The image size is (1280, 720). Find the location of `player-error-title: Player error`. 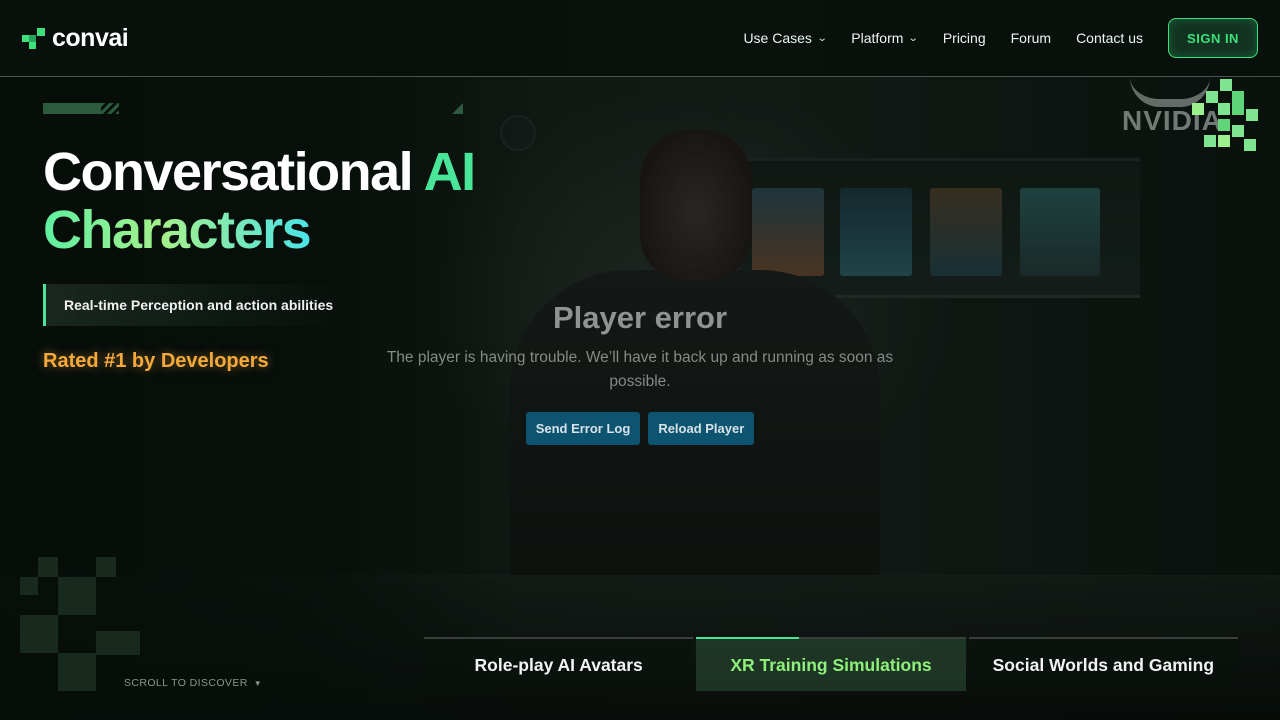

player-error-title: Player error is located at coordinates (640, 317).